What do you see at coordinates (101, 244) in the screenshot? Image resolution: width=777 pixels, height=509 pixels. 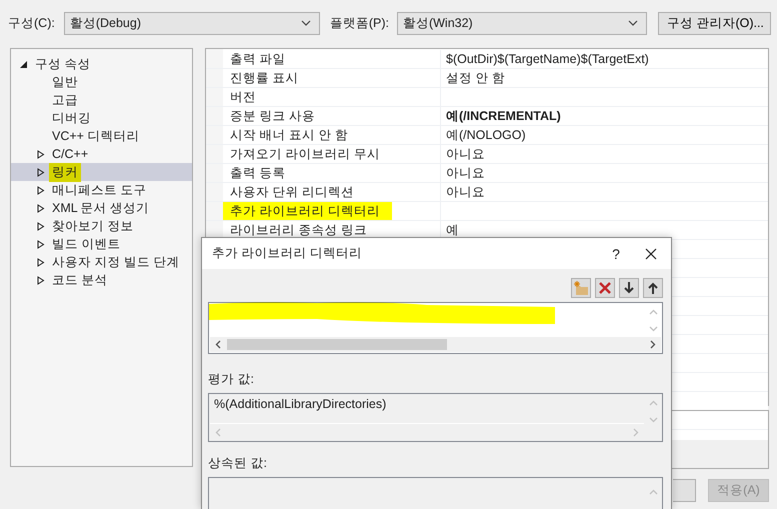 I see `tree-item: 빌드 이벤트` at bounding box center [101, 244].